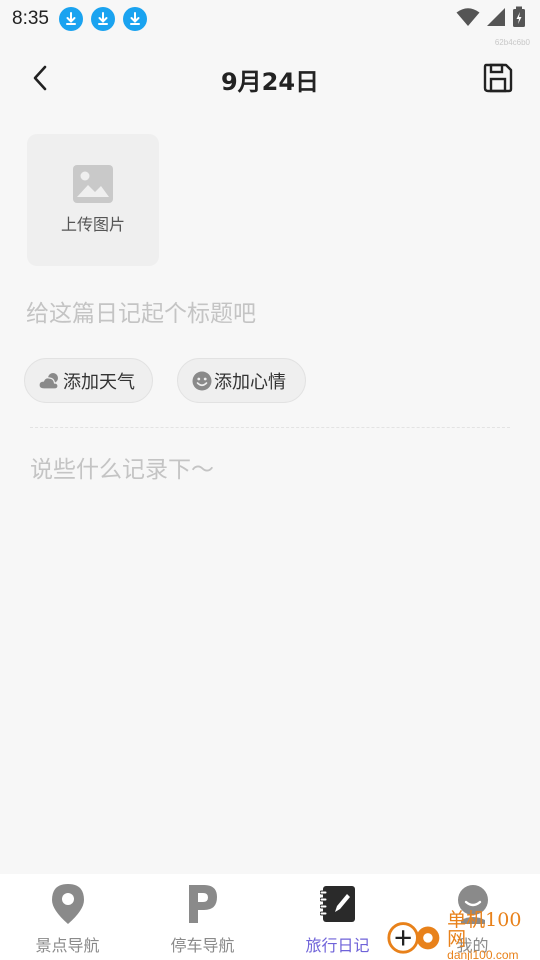 This screenshot has height=960, width=540. I want to click on save-button, so click(498, 78).